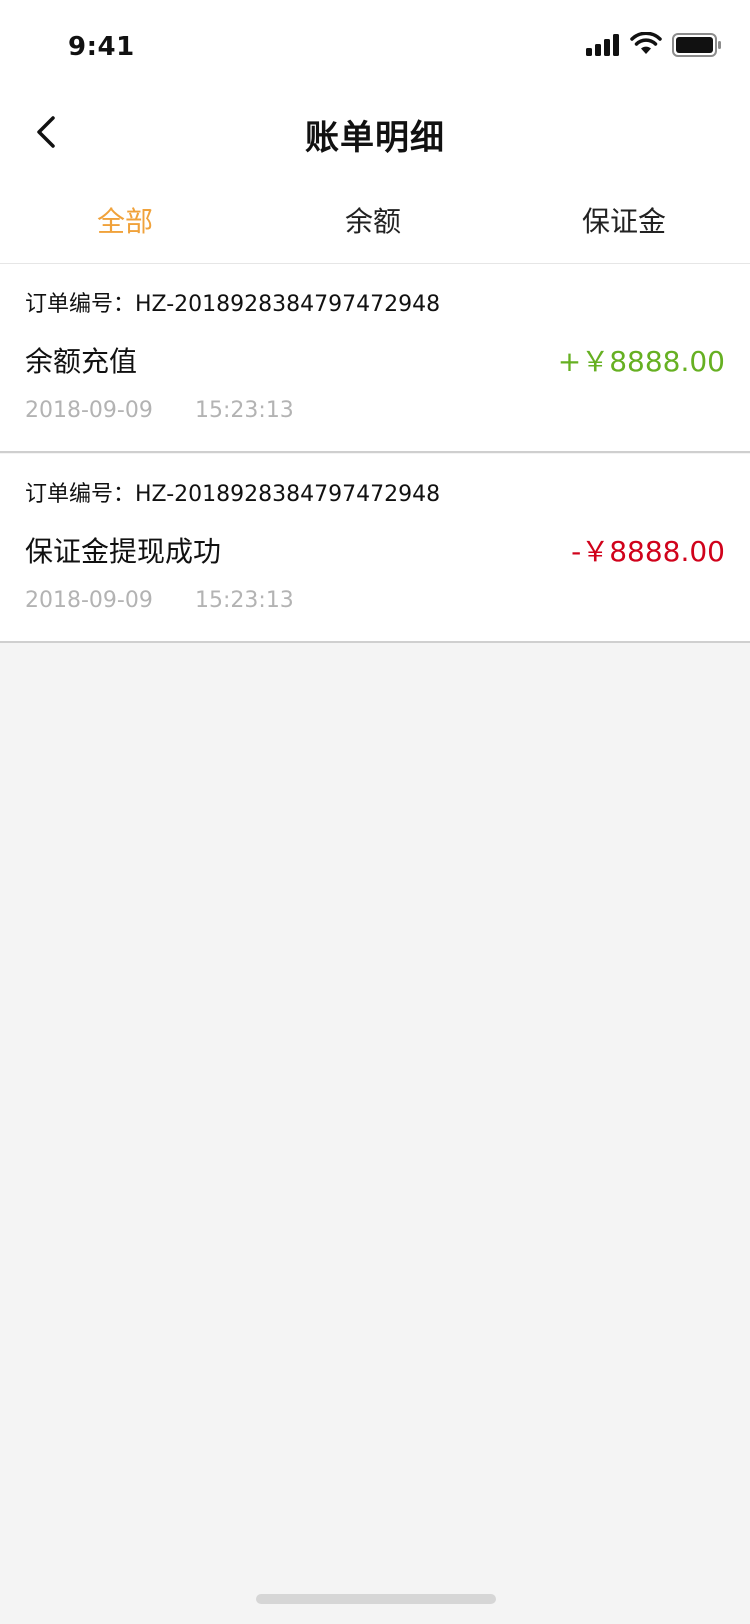 The height and width of the screenshot is (1624, 750). Describe the element at coordinates (648, 551) in the screenshot. I see `record-amount: -￥8888.00` at that location.